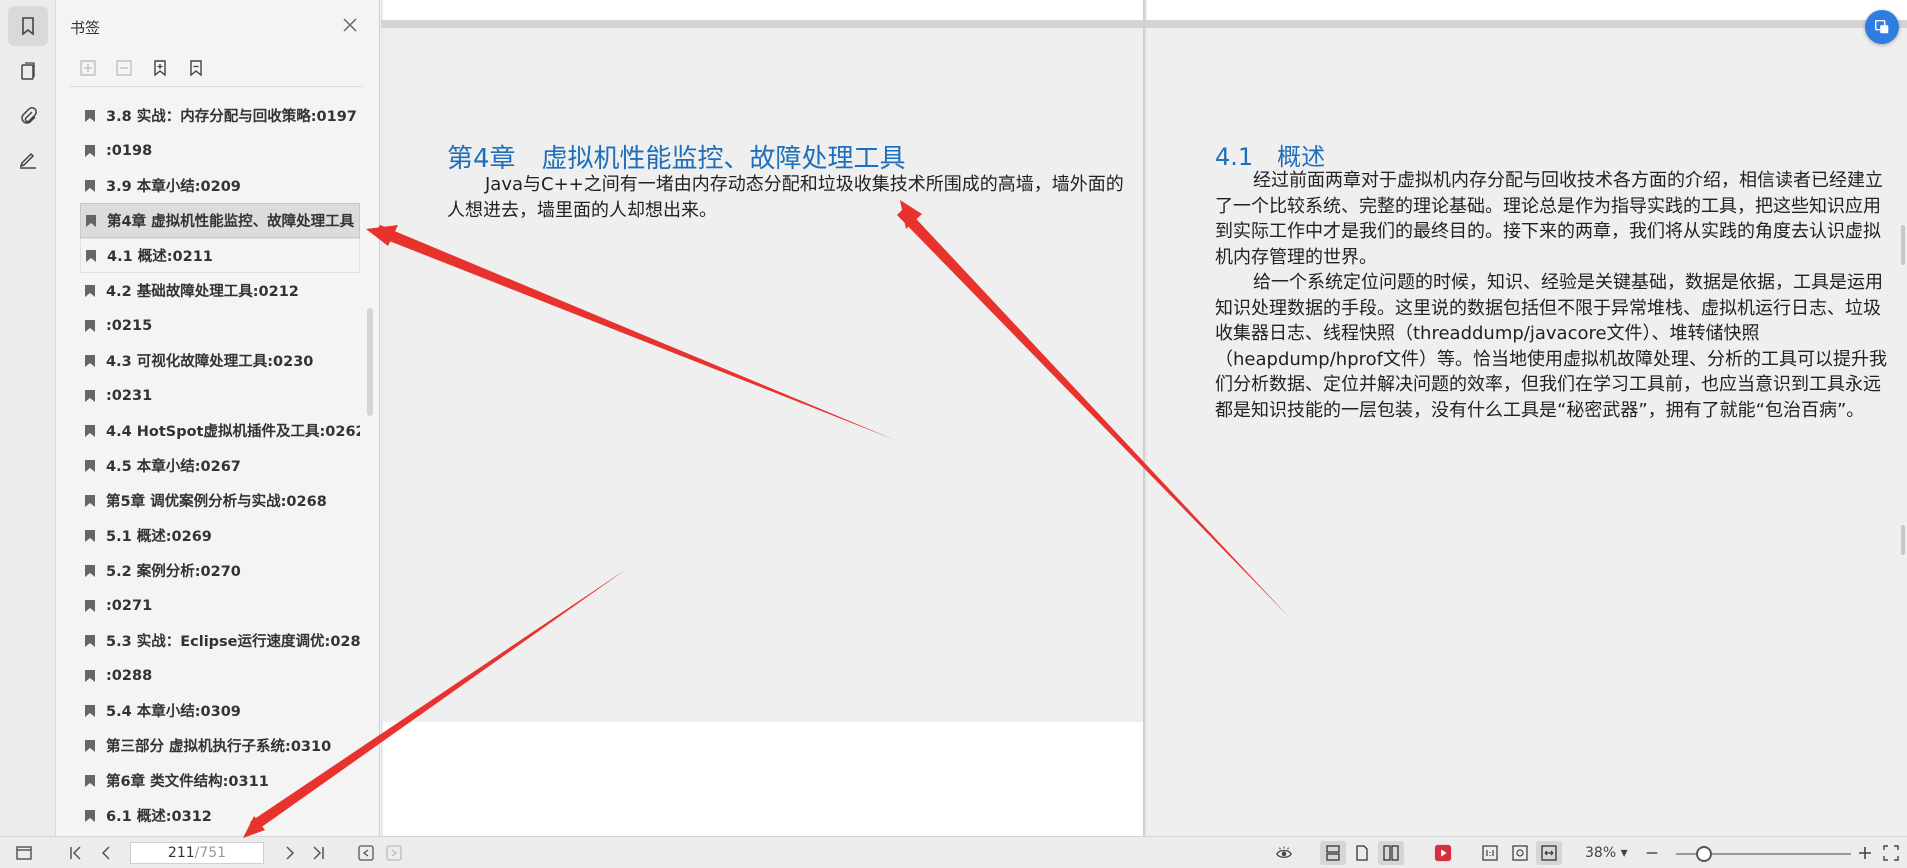 This screenshot has width=1907, height=868. Describe the element at coordinates (1362, 853) in the screenshot. I see `single-page-icon` at that location.